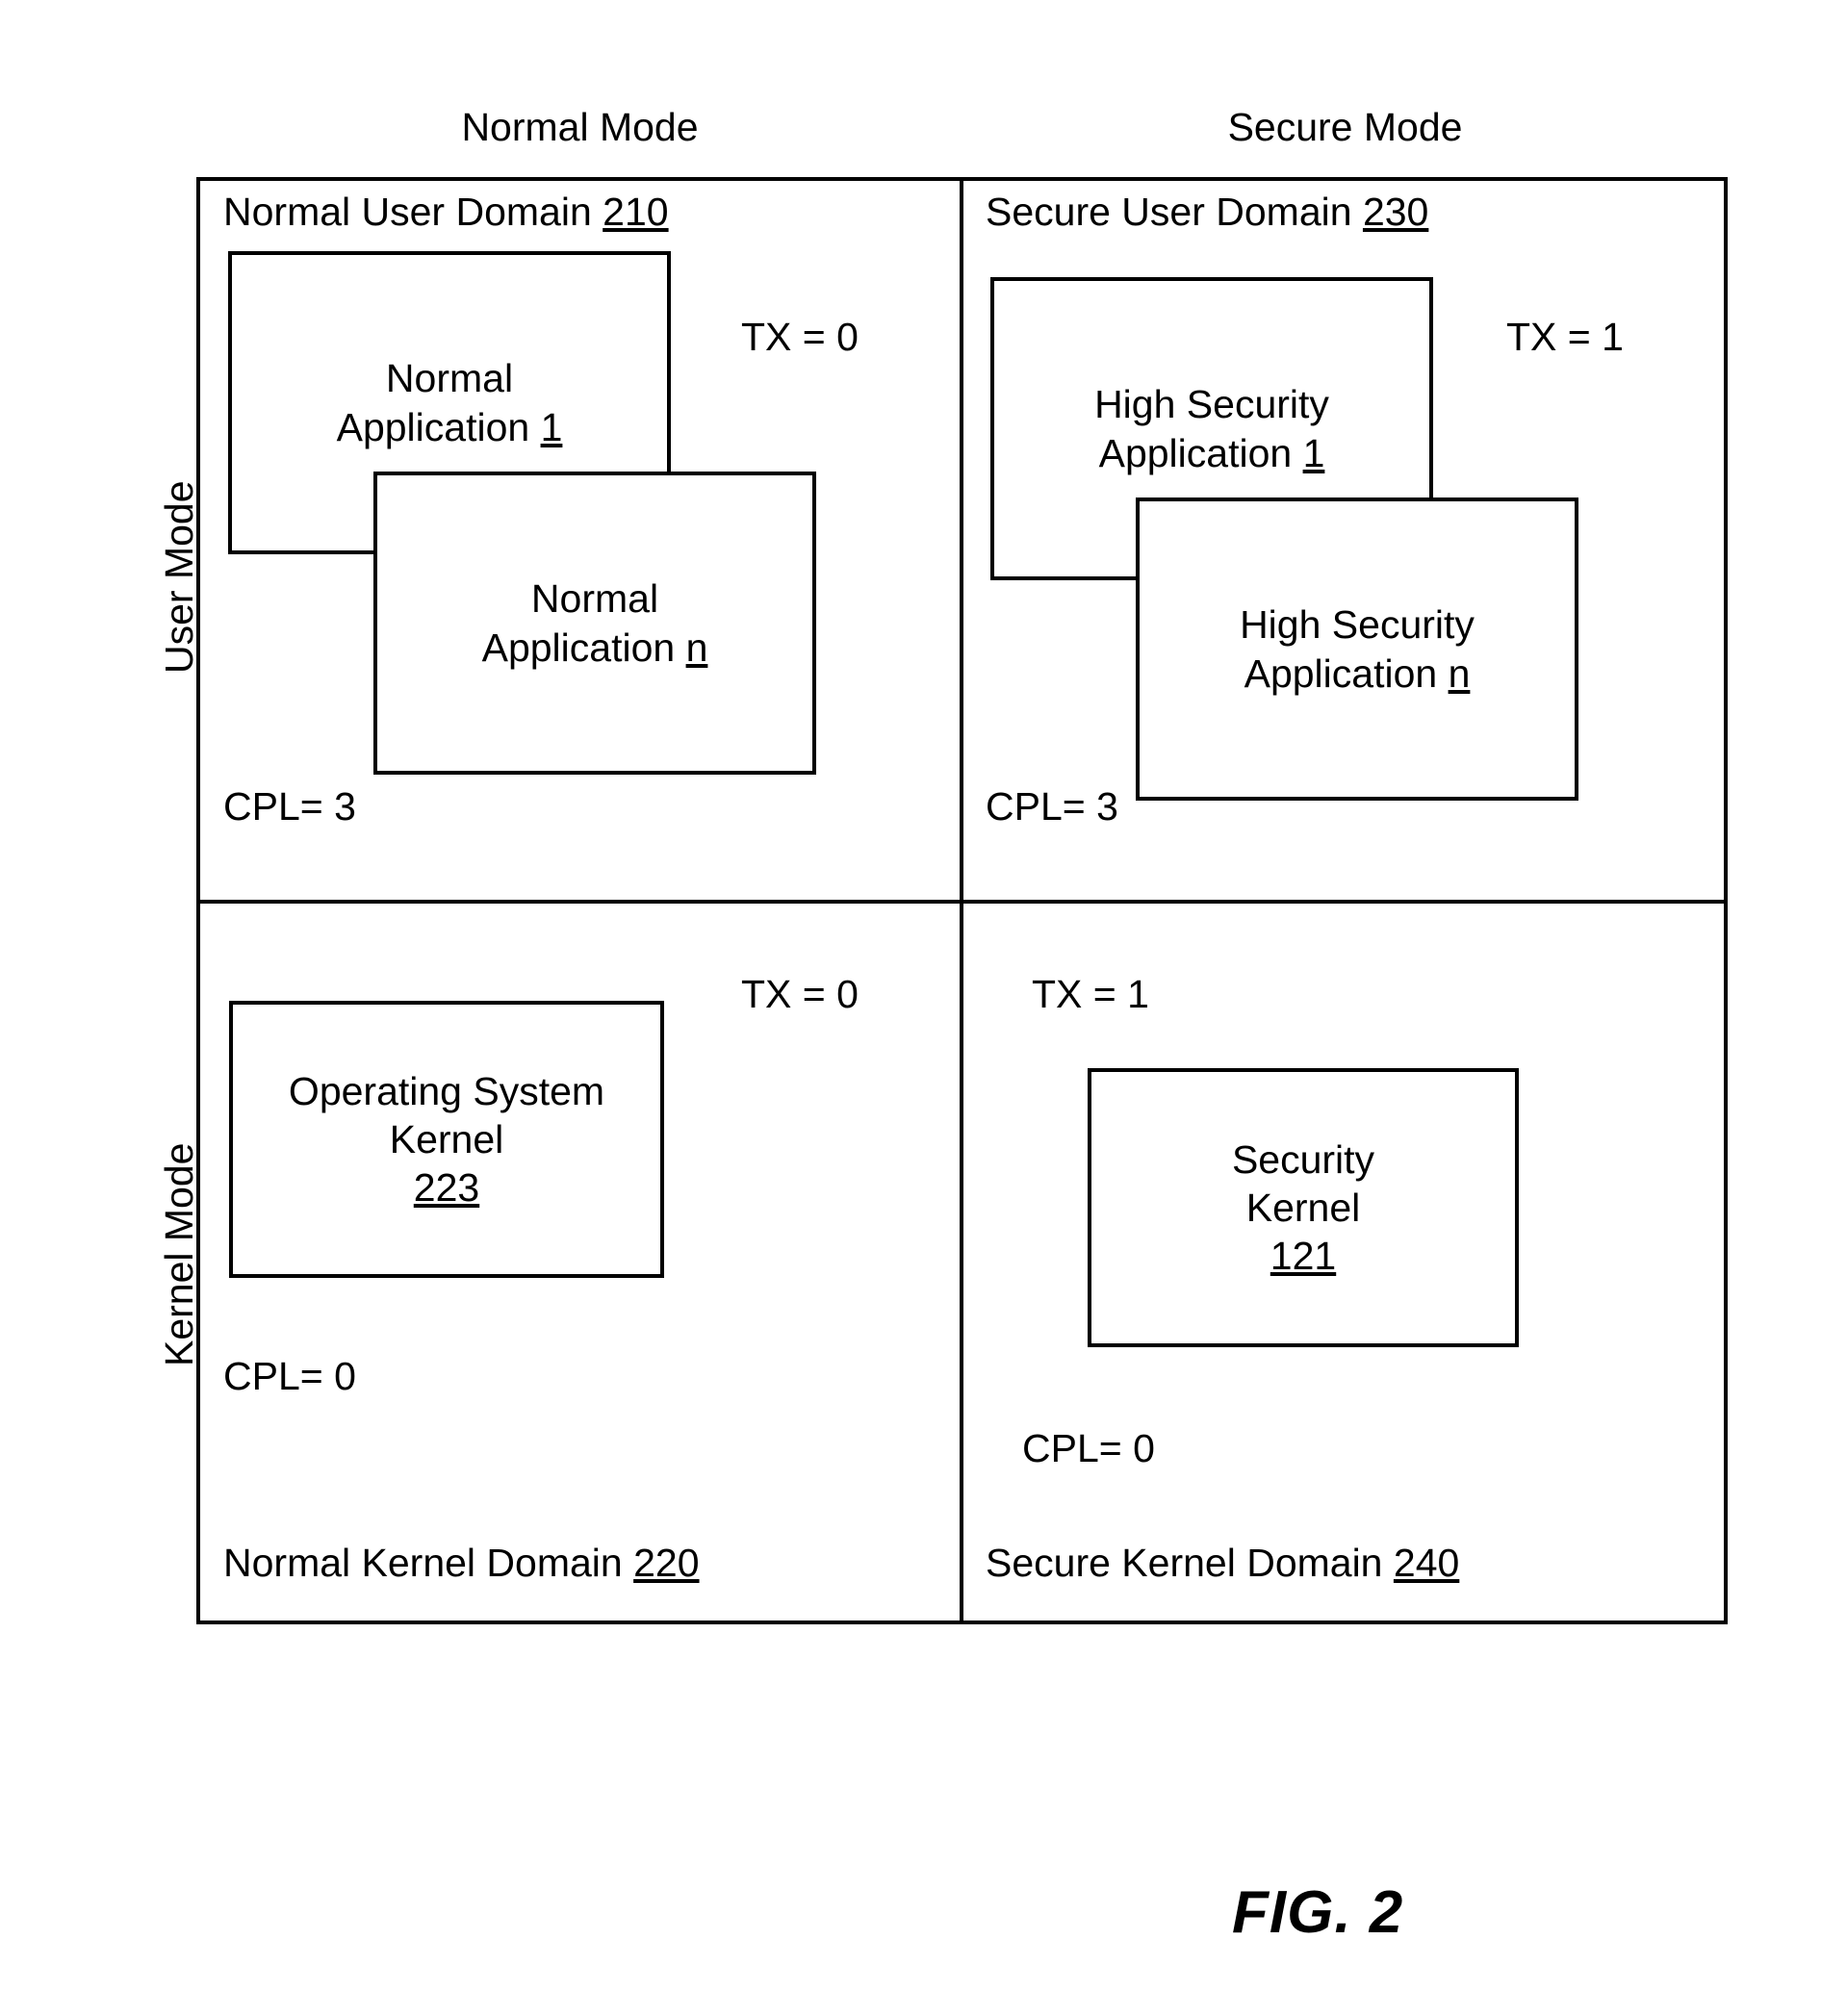 Image resolution: width=1847 pixels, height=2016 pixels. I want to click on high-security-application-n-ref: n, so click(1459, 673).